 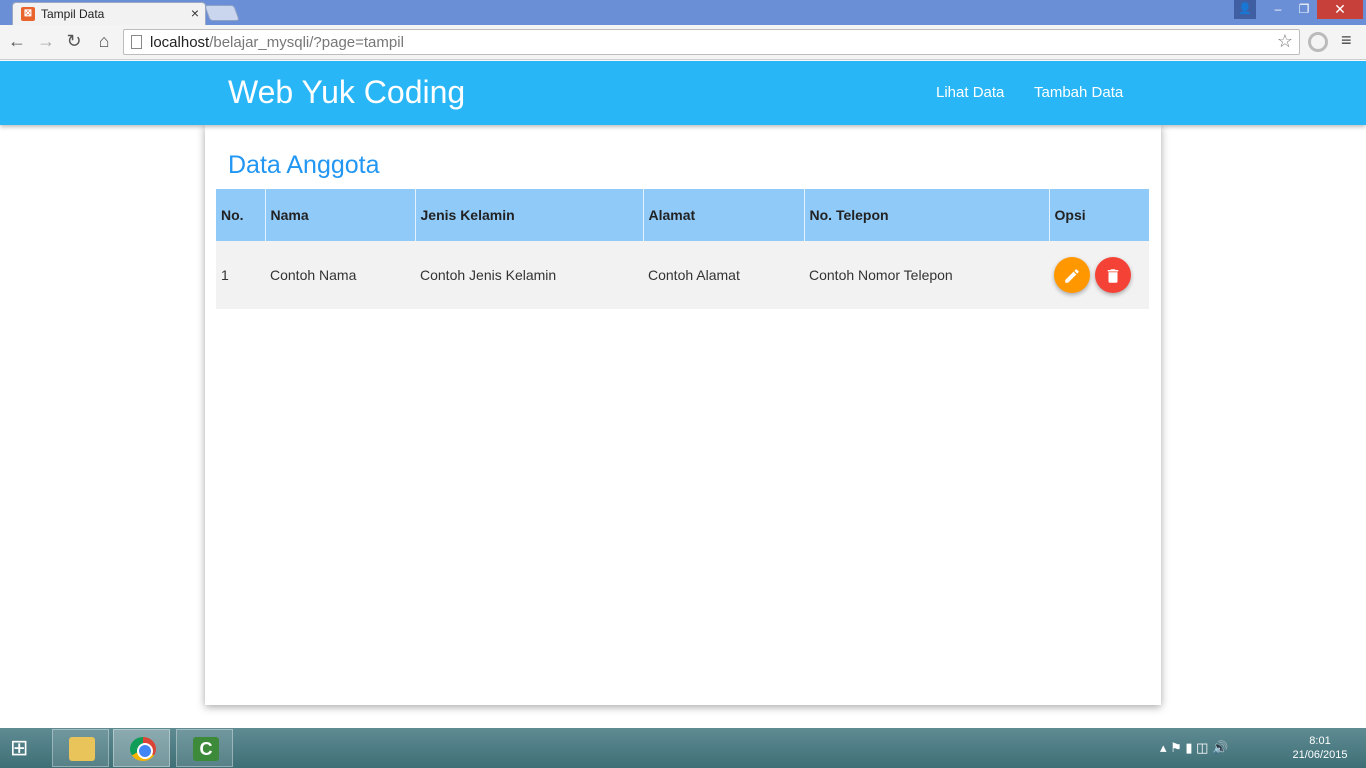 I want to click on close-window-button: ✕, so click(x=1340, y=9).